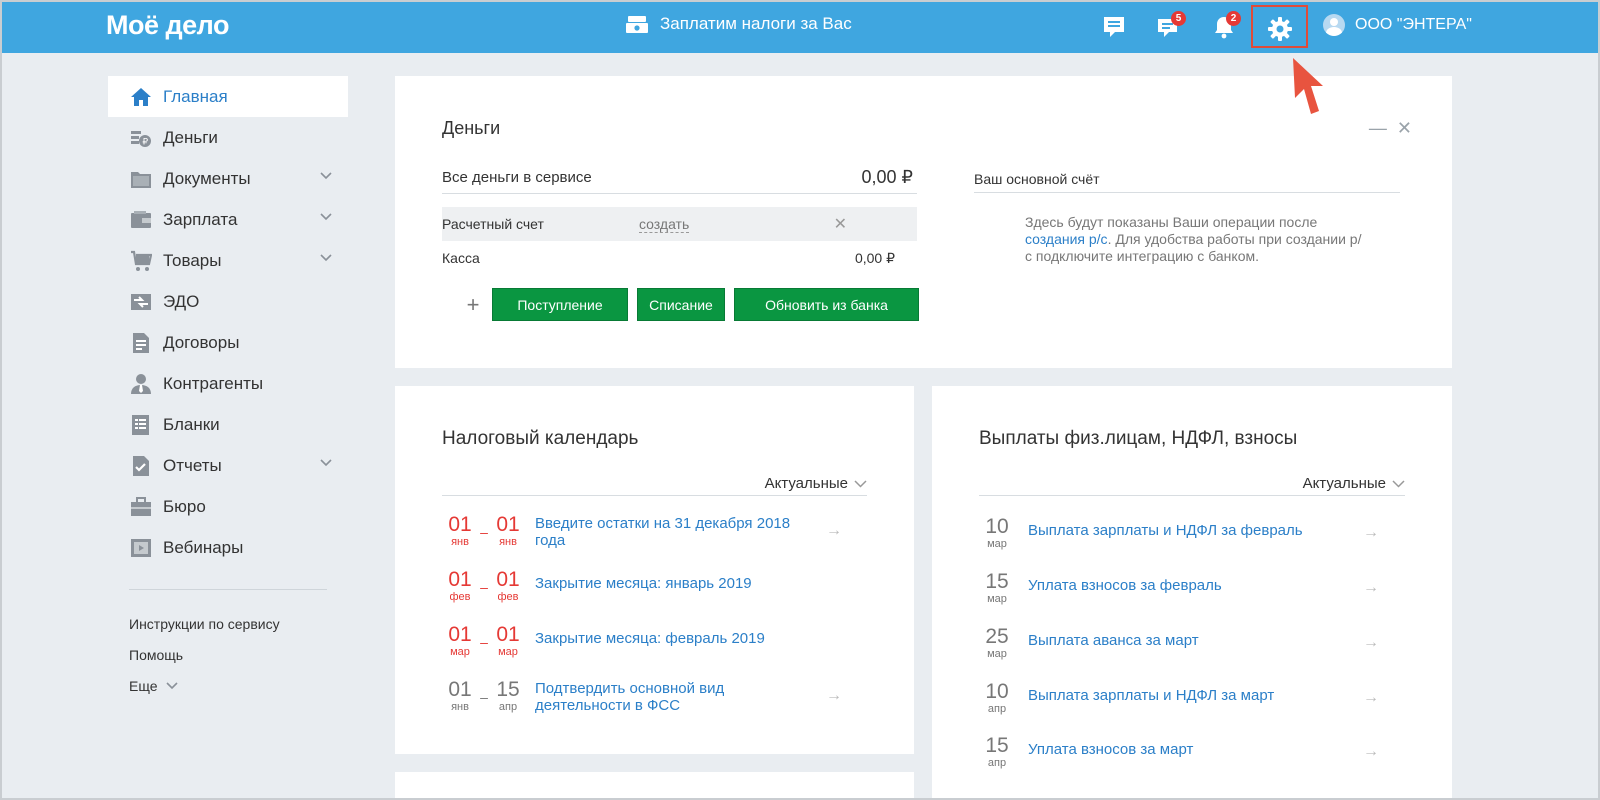 The width and height of the screenshot is (1600, 800). What do you see at coordinates (473, 305) in the screenshot?
I see `add-icon: +` at bounding box center [473, 305].